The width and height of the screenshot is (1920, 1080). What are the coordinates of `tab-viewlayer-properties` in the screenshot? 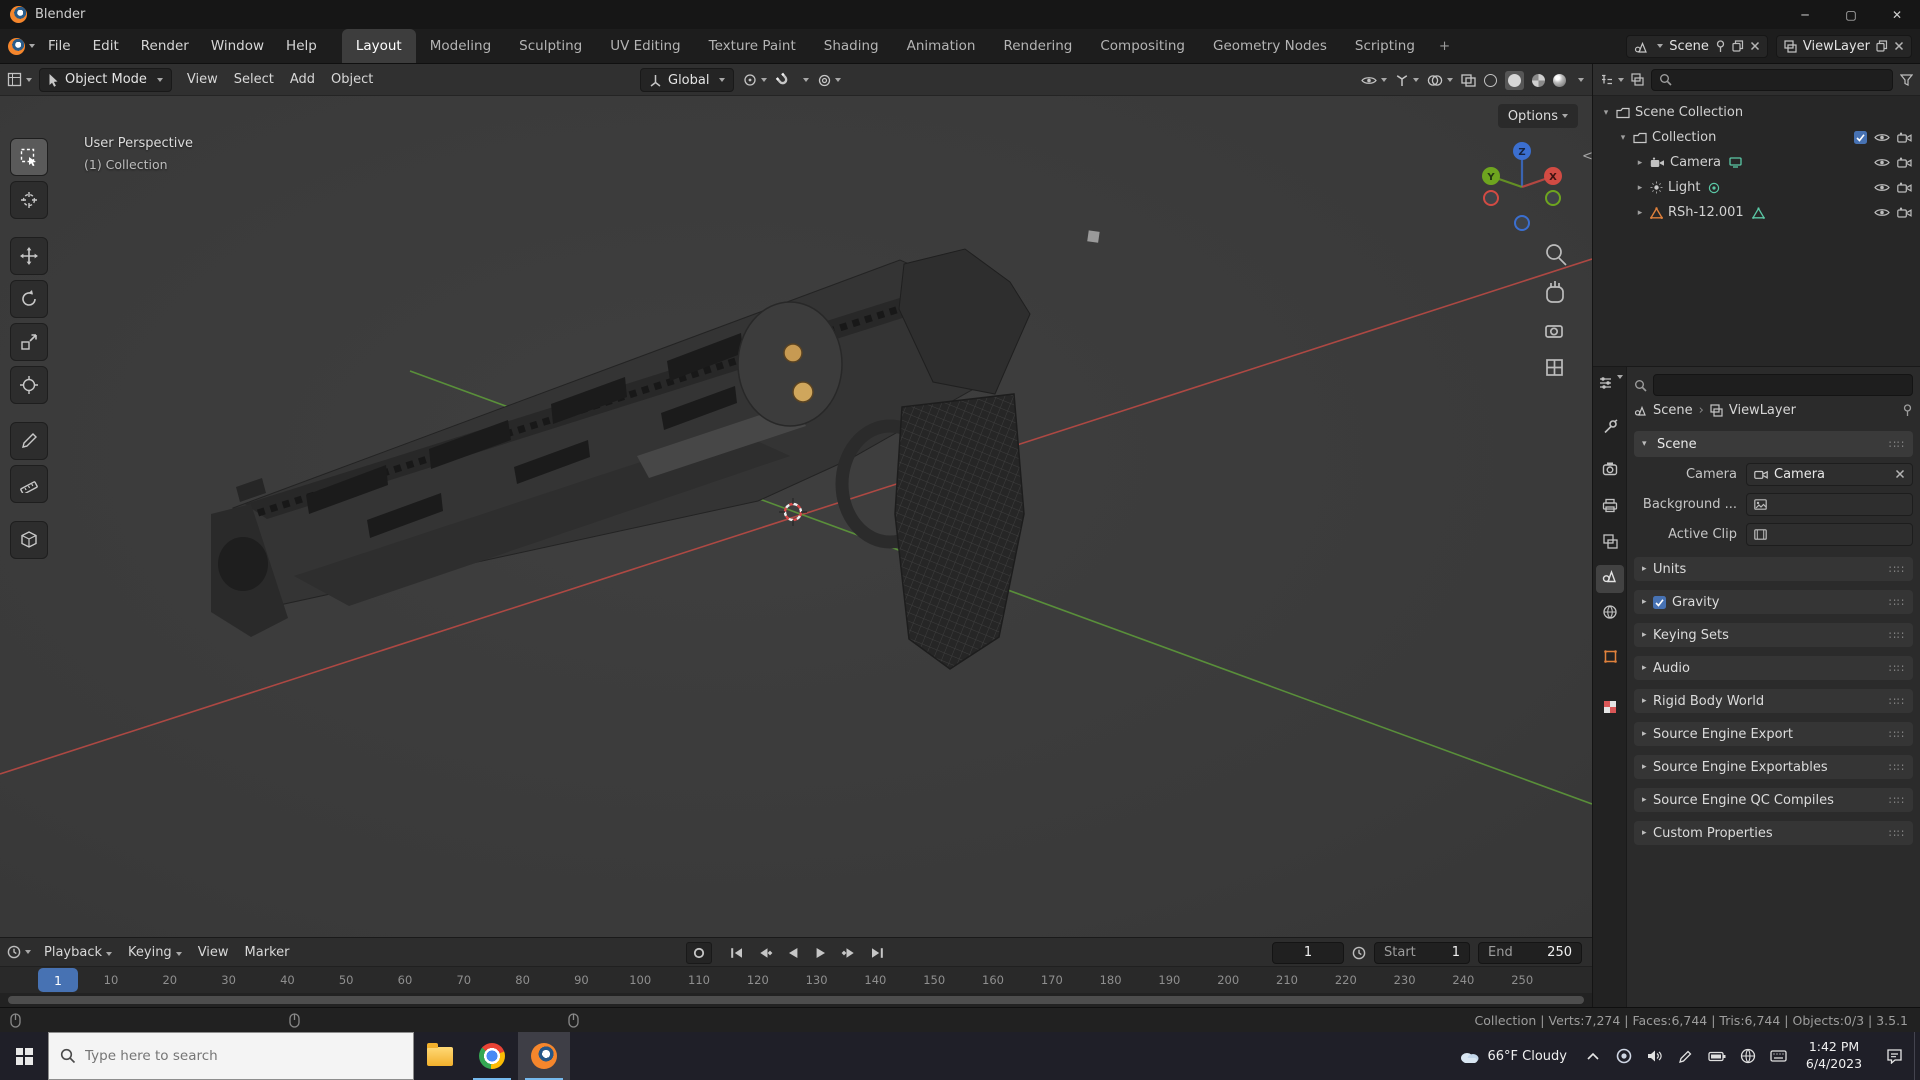 It's located at (1610, 541).